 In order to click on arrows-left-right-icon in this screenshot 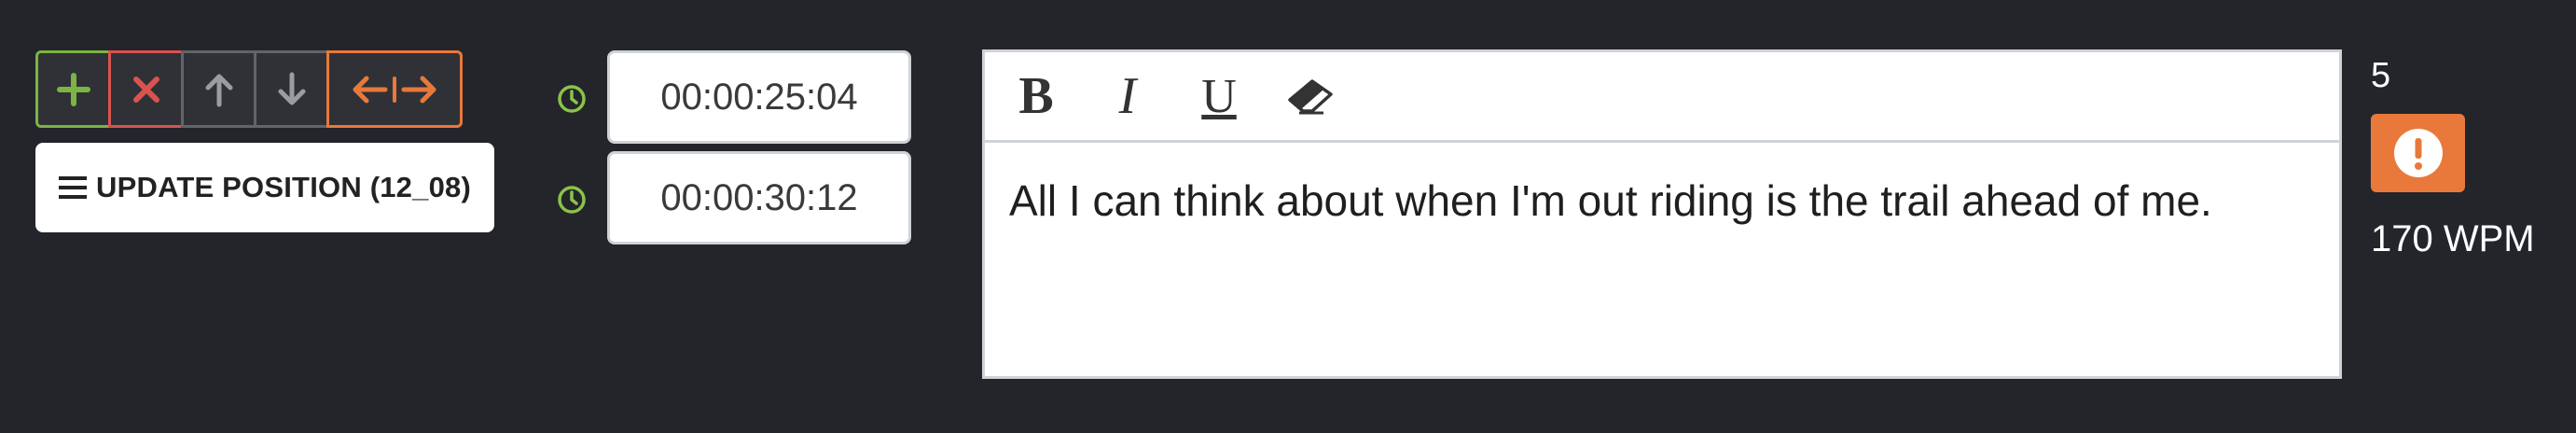, I will do `click(394, 90)`.